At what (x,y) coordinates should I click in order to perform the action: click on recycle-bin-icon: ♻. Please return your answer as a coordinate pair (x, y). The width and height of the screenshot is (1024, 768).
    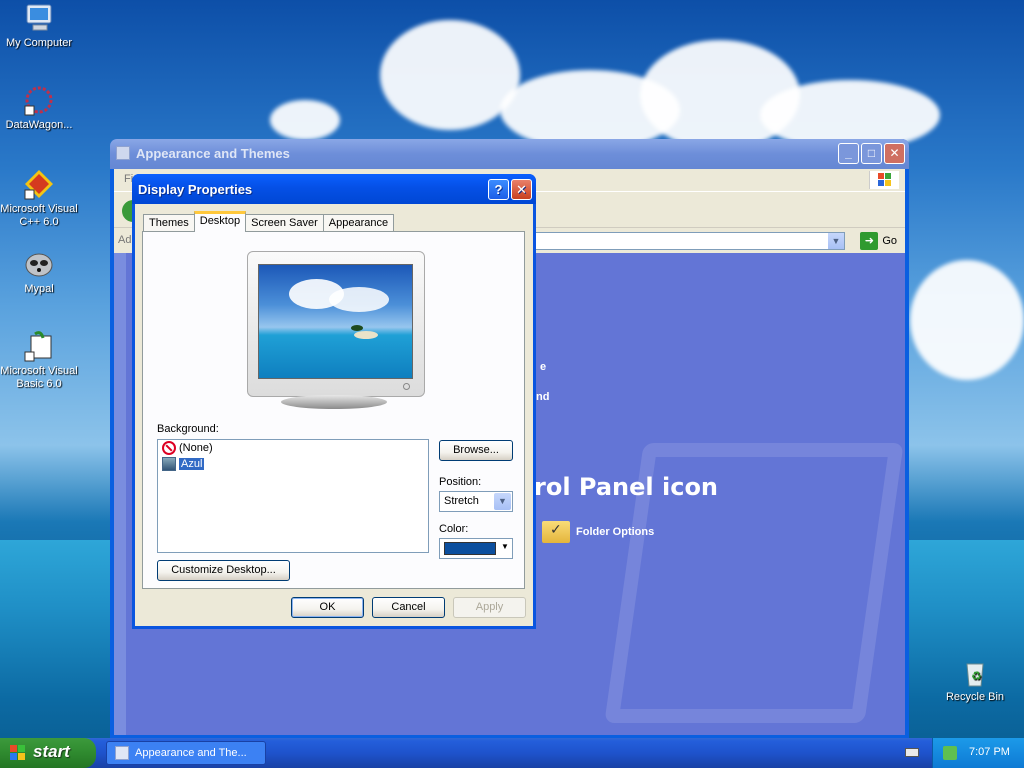
    Looking at the image, I should click on (975, 672).